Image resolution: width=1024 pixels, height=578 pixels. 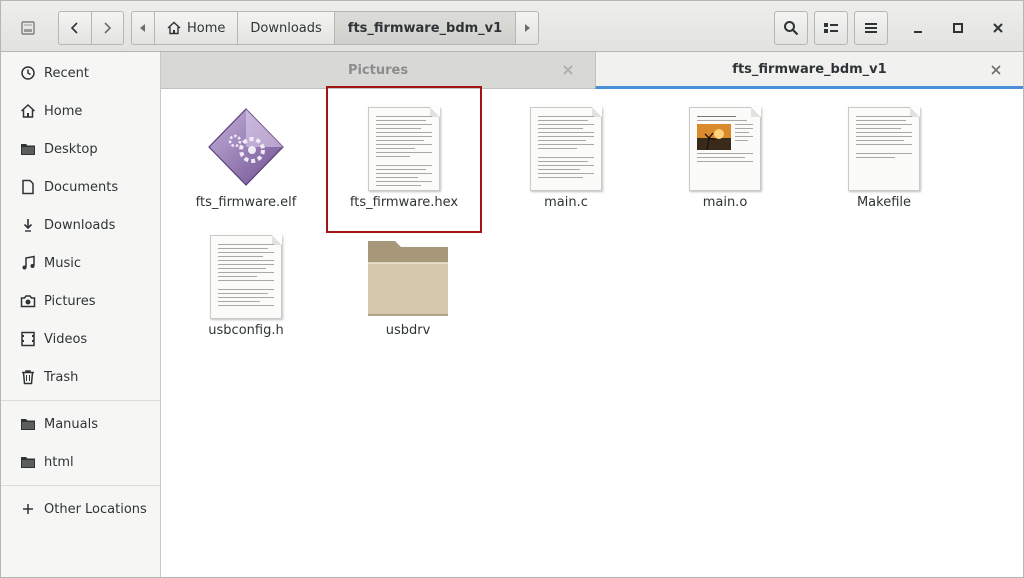 I want to click on file-name: usbconfig.h, so click(x=246, y=330).